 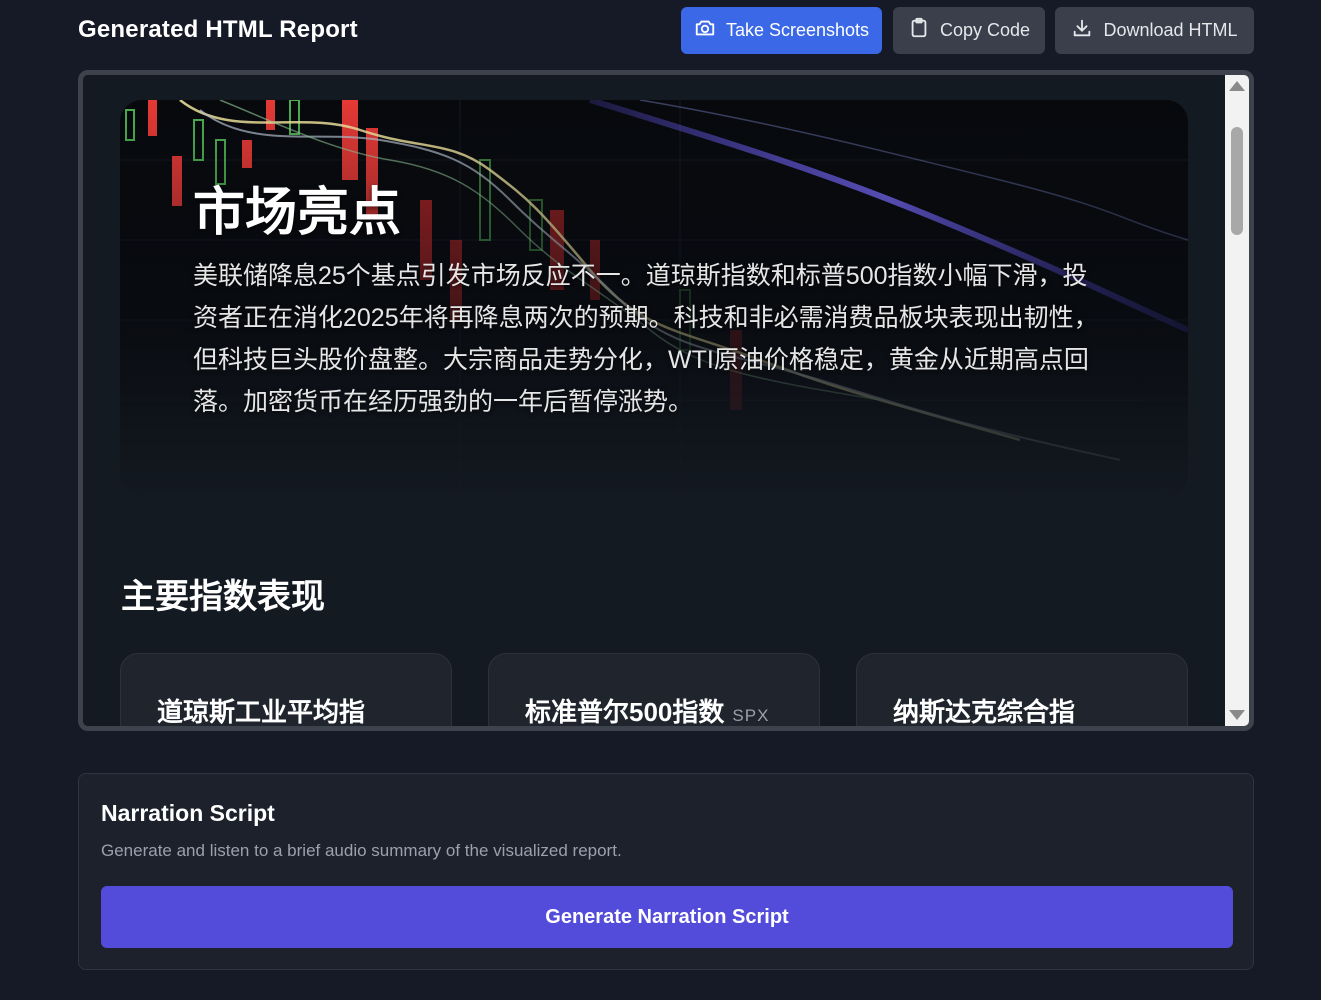 What do you see at coordinates (1082, 30) in the screenshot?
I see `download-icon` at bounding box center [1082, 30].